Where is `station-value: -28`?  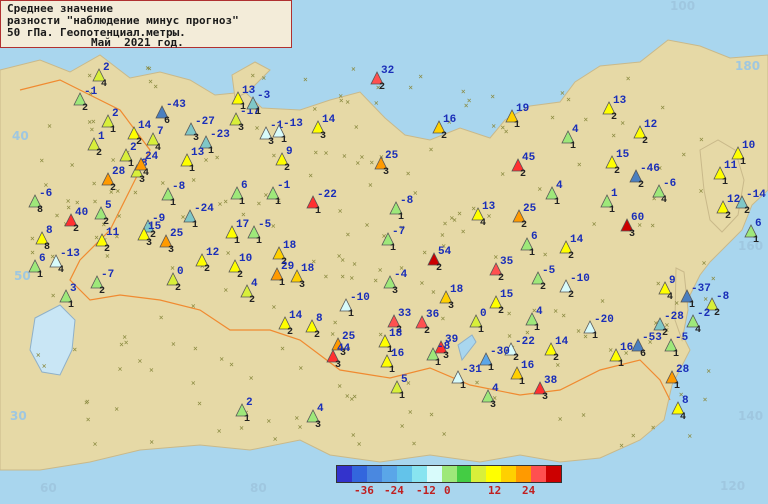 station-value: -28 is located at coordinates (674, 317).